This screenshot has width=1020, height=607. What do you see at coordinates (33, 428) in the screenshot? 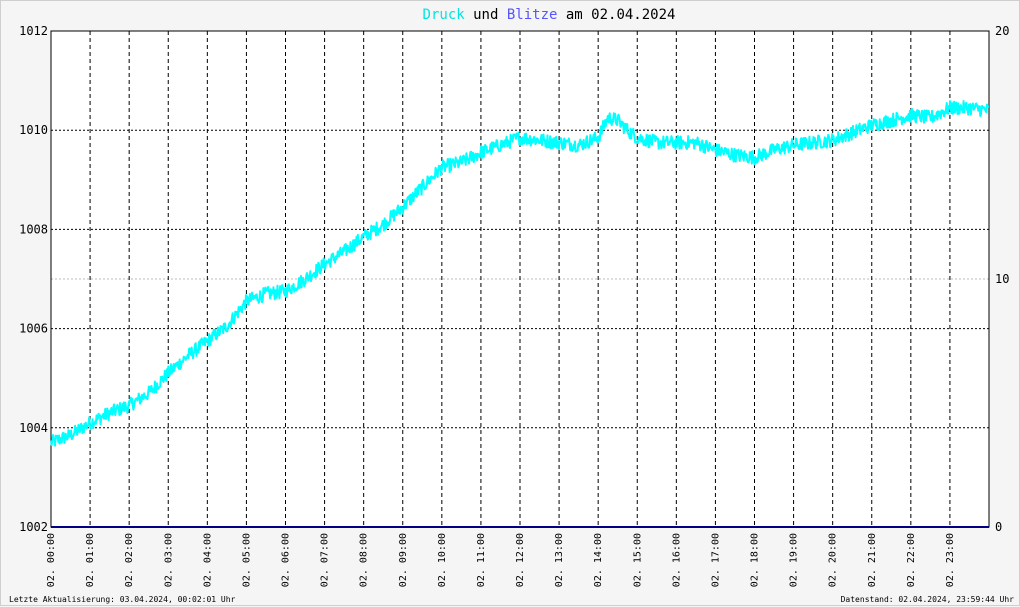
I see `y-left-tick-label: 1004` at bounding box center [33, 428].